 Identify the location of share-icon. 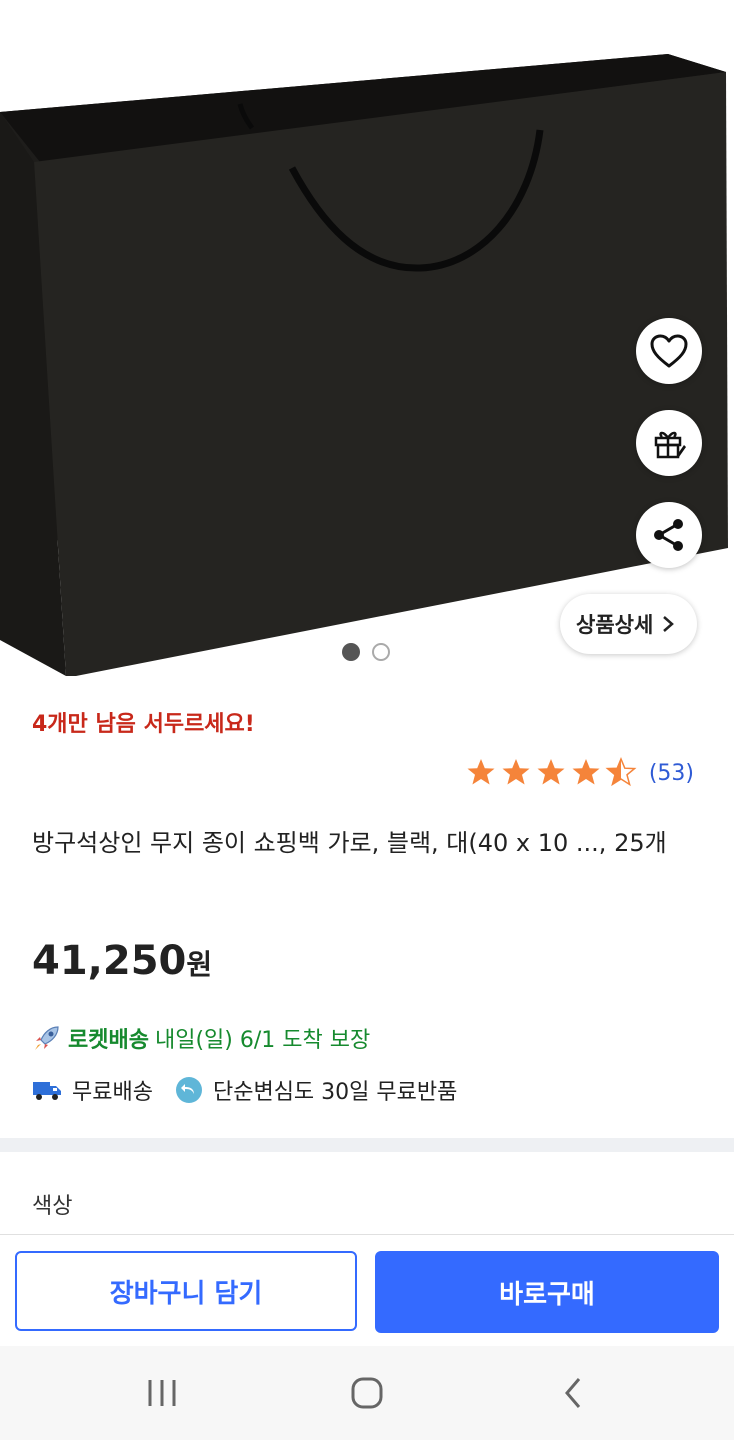
(668, 535).